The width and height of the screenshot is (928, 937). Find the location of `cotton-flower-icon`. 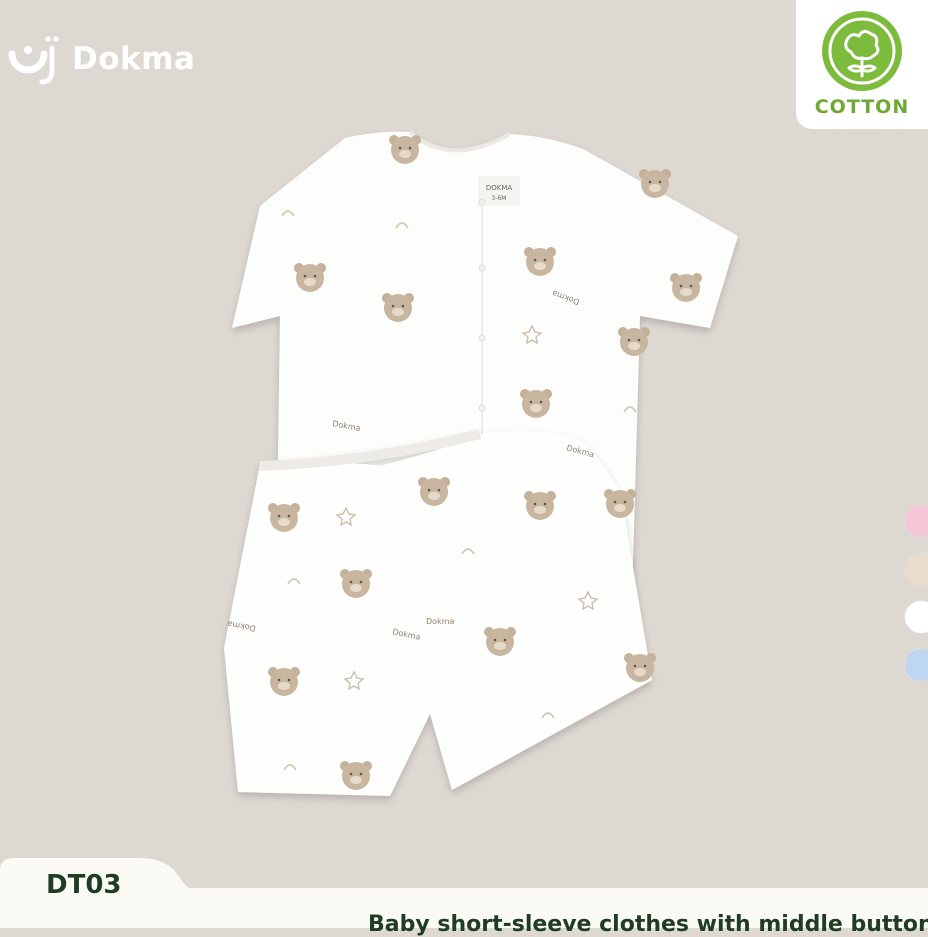

cotton-flower-icon is located at coordinates (862, 51).